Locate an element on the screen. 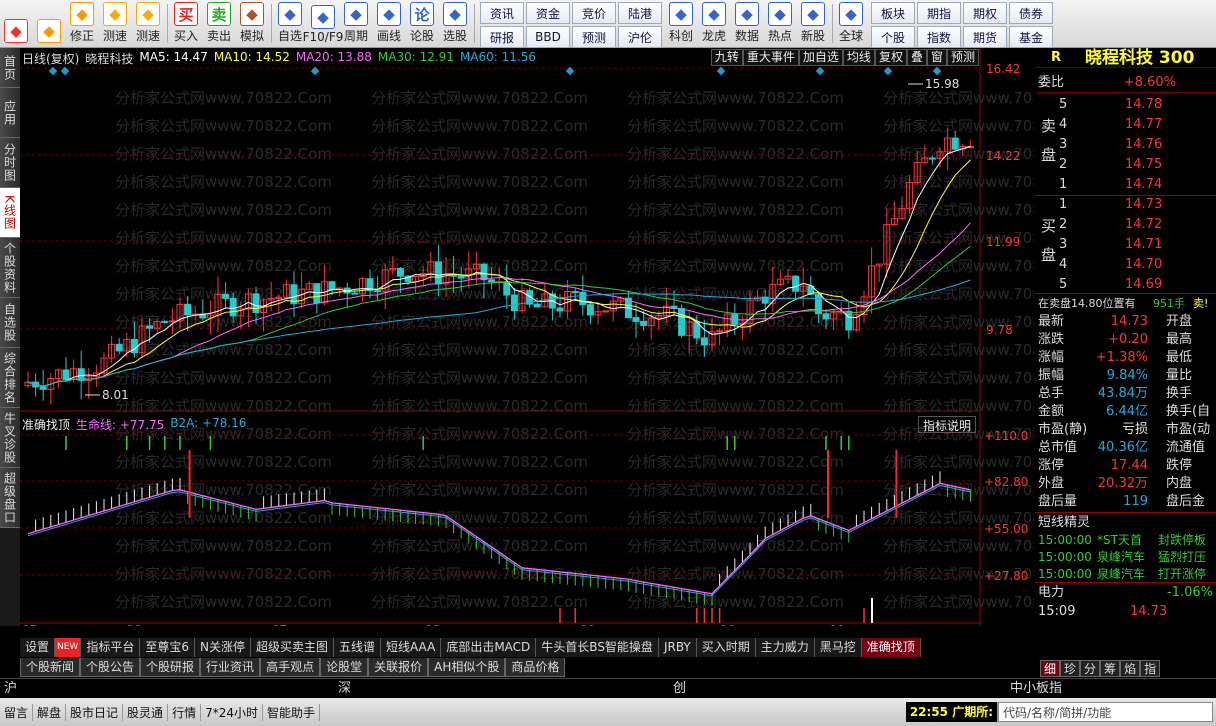 The height and width of the screenshot is (726, 1216). info-tab: 个股公告 is located at coordinates (110, 667).